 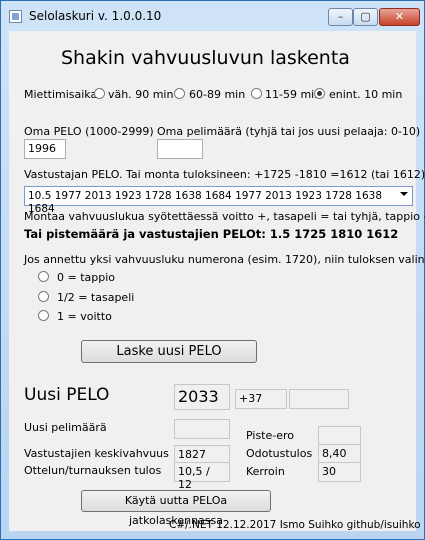 I want to click on radio-time-11-59-label: 11-59 min, so click(x=293, y=94).